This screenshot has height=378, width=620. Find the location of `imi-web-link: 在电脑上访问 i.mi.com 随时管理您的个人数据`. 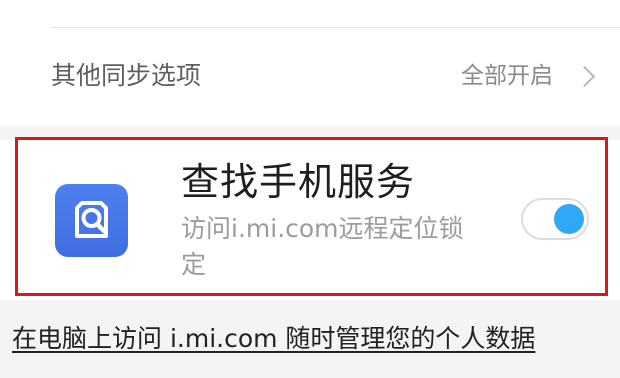

imi-web-link: 在电脑上访问 i.mi.com 随时管理您的个人数据 is located at coordinates (273, 339).